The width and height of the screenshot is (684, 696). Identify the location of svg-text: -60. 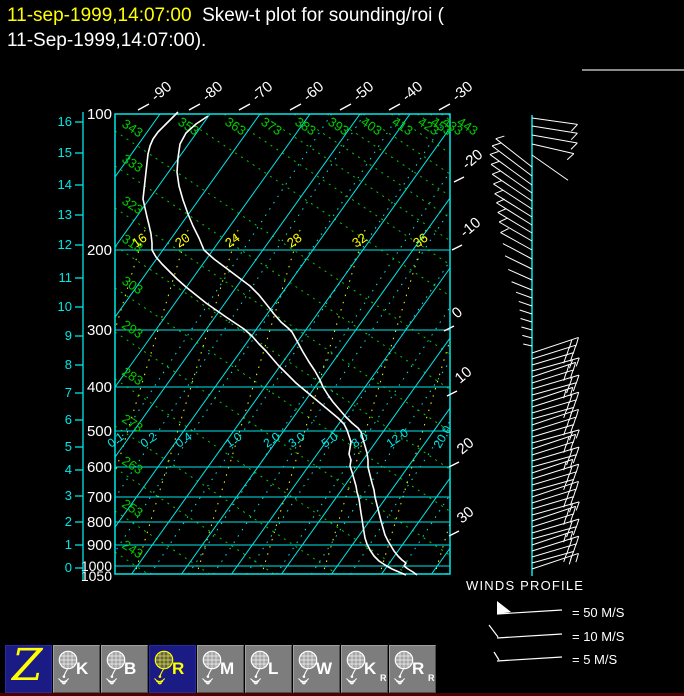
(314, 91).